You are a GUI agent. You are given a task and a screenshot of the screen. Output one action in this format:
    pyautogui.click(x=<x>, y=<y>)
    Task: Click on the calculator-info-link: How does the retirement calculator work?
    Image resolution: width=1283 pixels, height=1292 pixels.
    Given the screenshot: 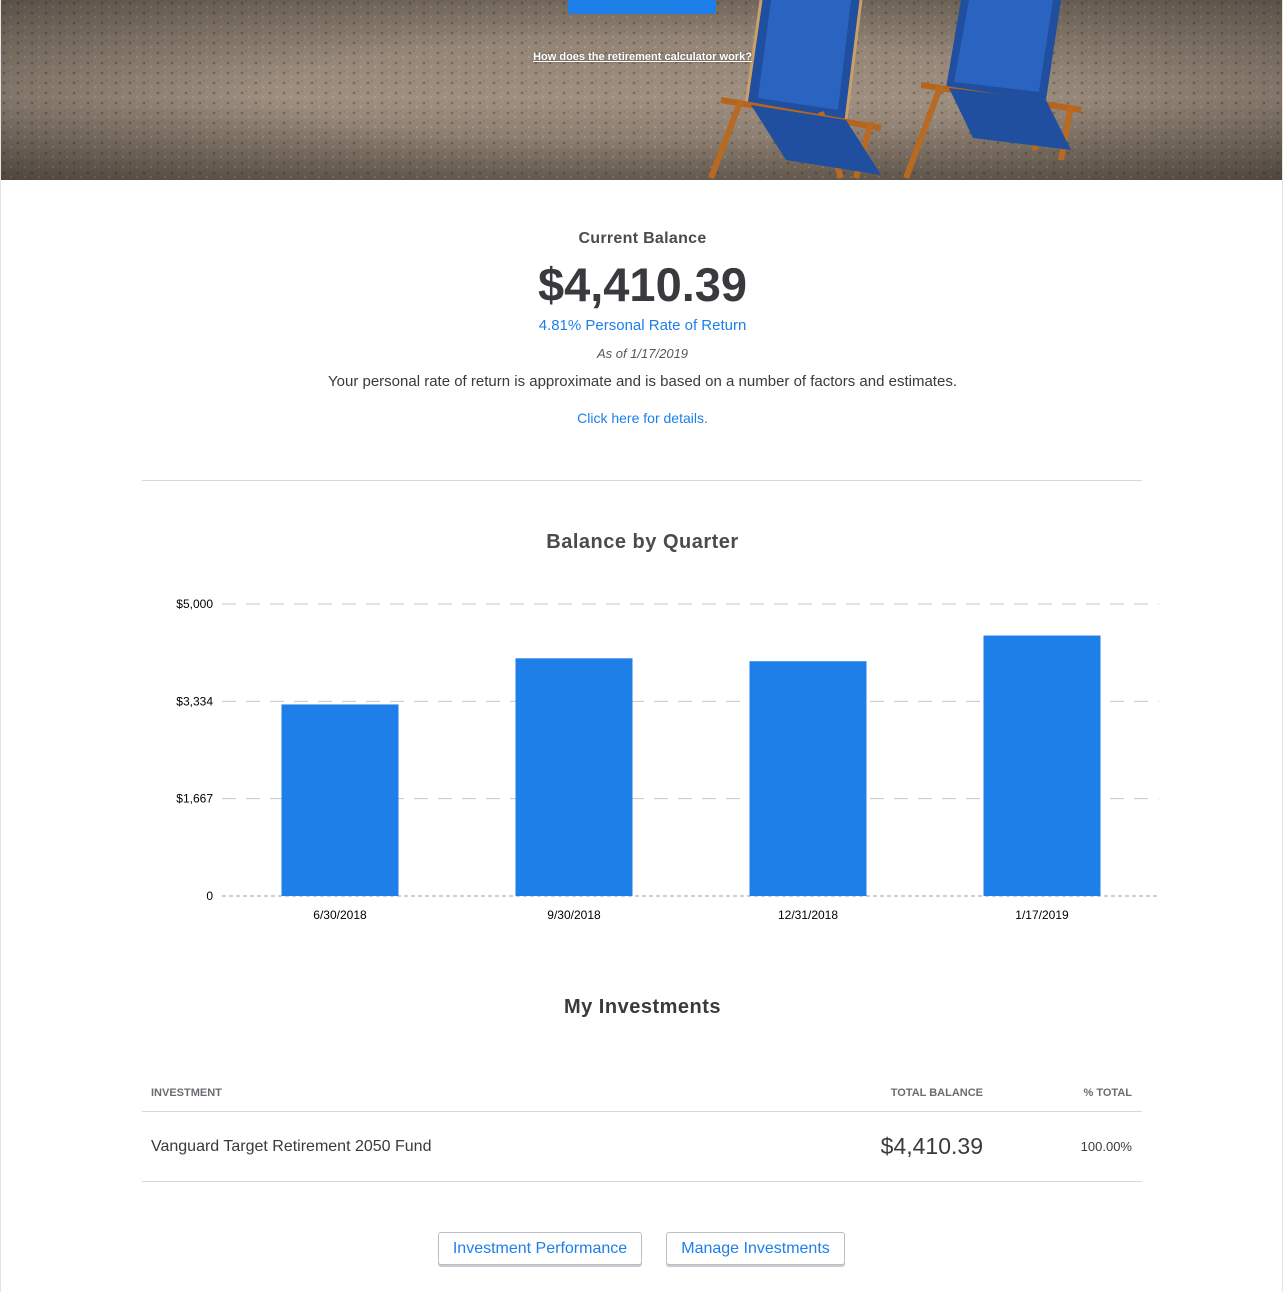 What is the action you would take?
    pyautogui.click(x=641, y=57)
    